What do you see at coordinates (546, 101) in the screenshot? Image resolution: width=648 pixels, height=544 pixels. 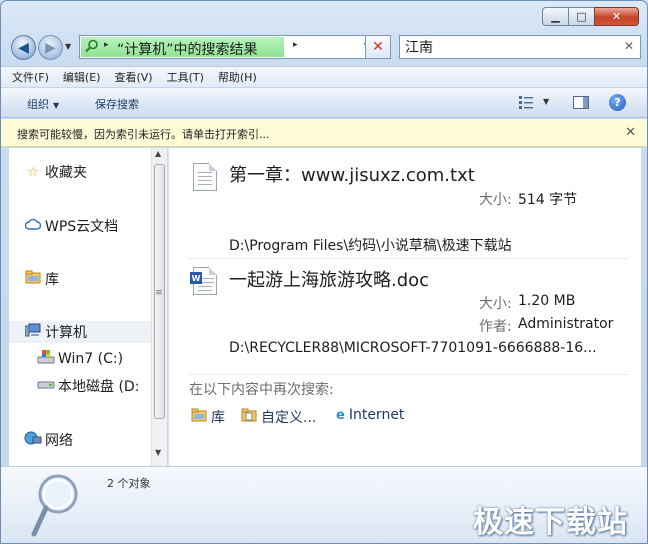 I see `view-dropdown-icon: ▼` at bounding box center [546, 101].